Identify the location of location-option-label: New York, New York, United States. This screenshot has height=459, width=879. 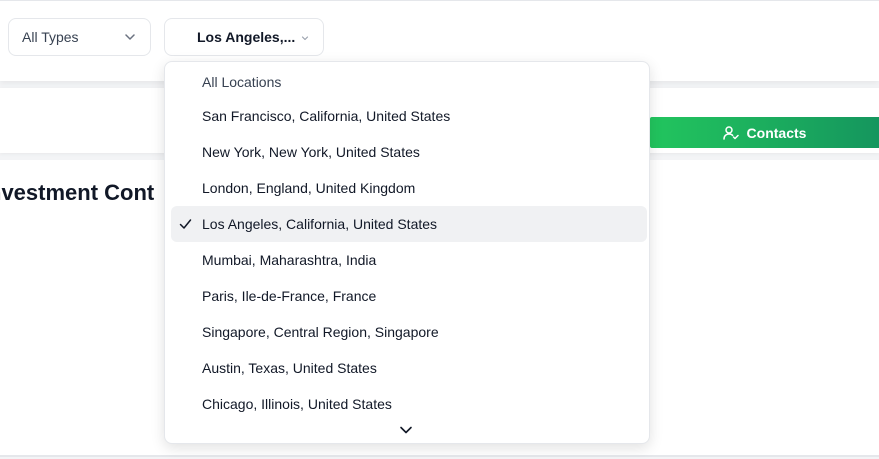
(311, 152).